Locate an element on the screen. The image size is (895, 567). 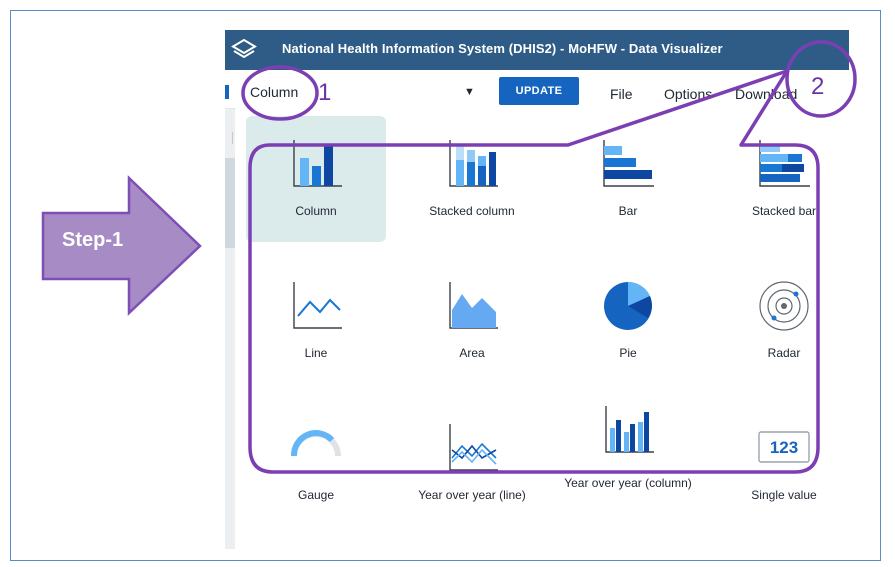
chart-type-pie: Pie is located at coordinates (628, 321).